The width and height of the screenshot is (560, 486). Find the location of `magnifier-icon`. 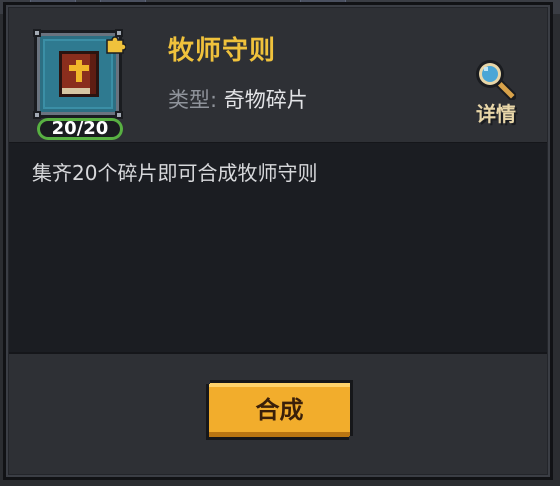

magnifier-icon is located at coordinates (496, 80).